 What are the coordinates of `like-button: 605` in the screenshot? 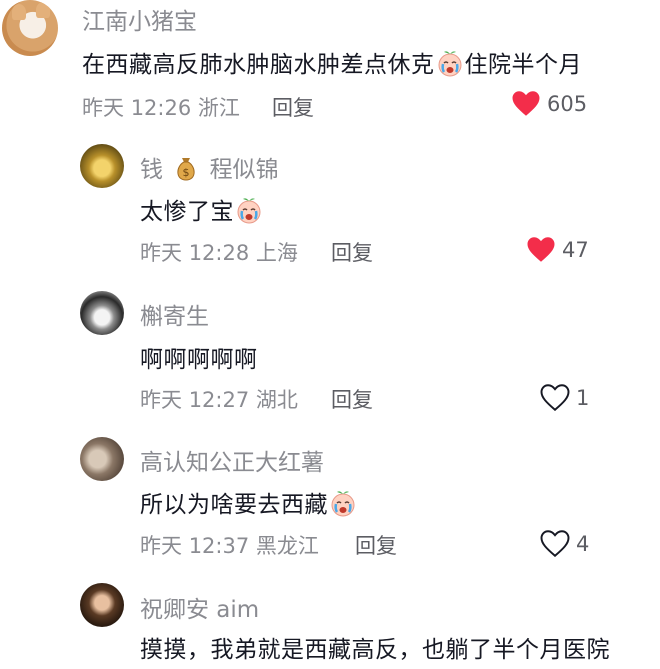 It's located at (549, 103).